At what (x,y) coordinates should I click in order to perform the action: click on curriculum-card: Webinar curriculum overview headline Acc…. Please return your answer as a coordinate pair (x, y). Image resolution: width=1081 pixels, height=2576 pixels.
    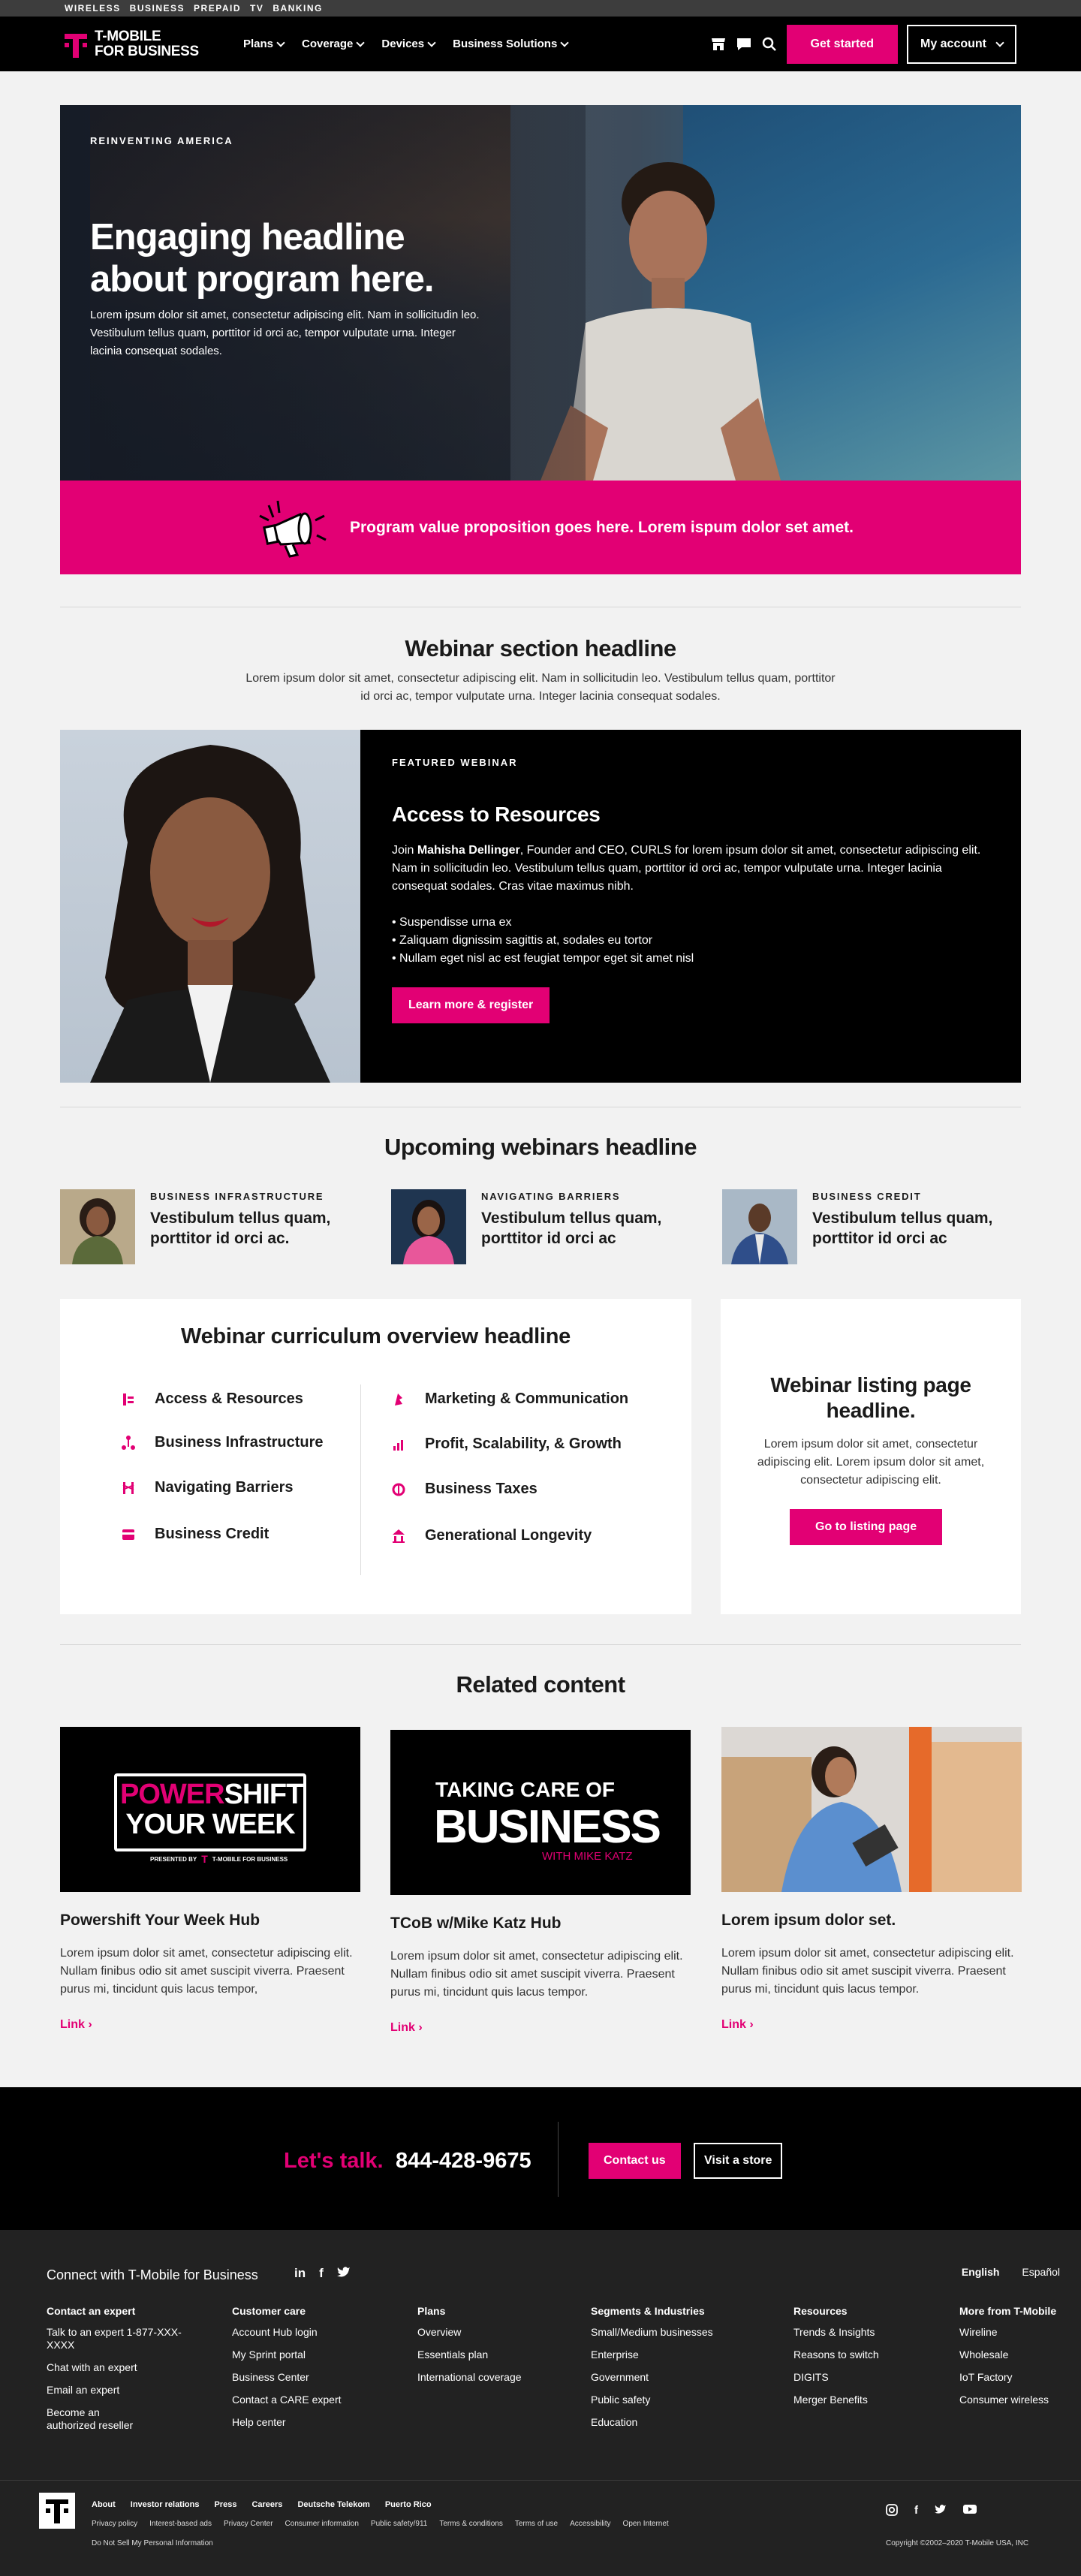
    Looking at the image, I should click on (375, 1456).